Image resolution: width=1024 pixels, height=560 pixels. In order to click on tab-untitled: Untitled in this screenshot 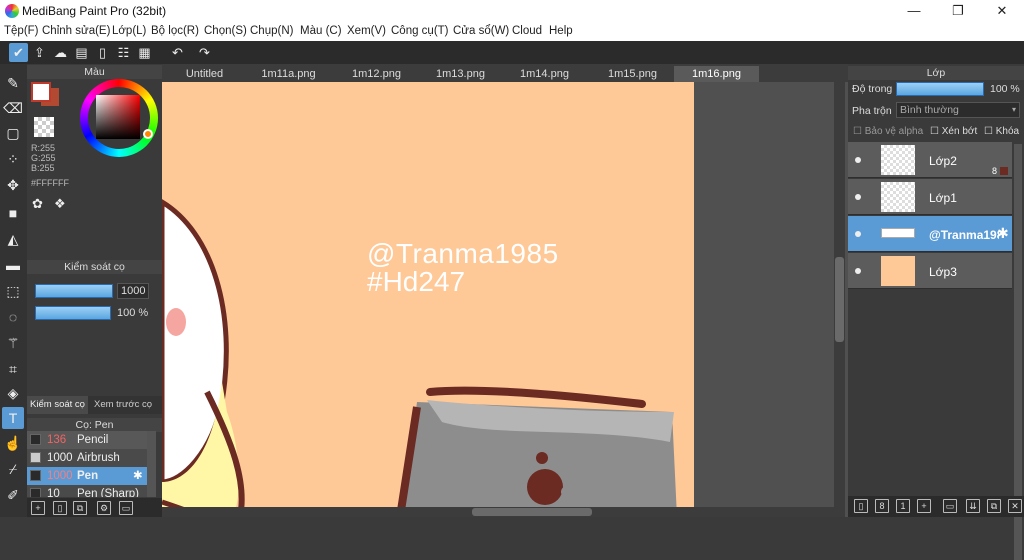, I will do `click(204, 74)`.